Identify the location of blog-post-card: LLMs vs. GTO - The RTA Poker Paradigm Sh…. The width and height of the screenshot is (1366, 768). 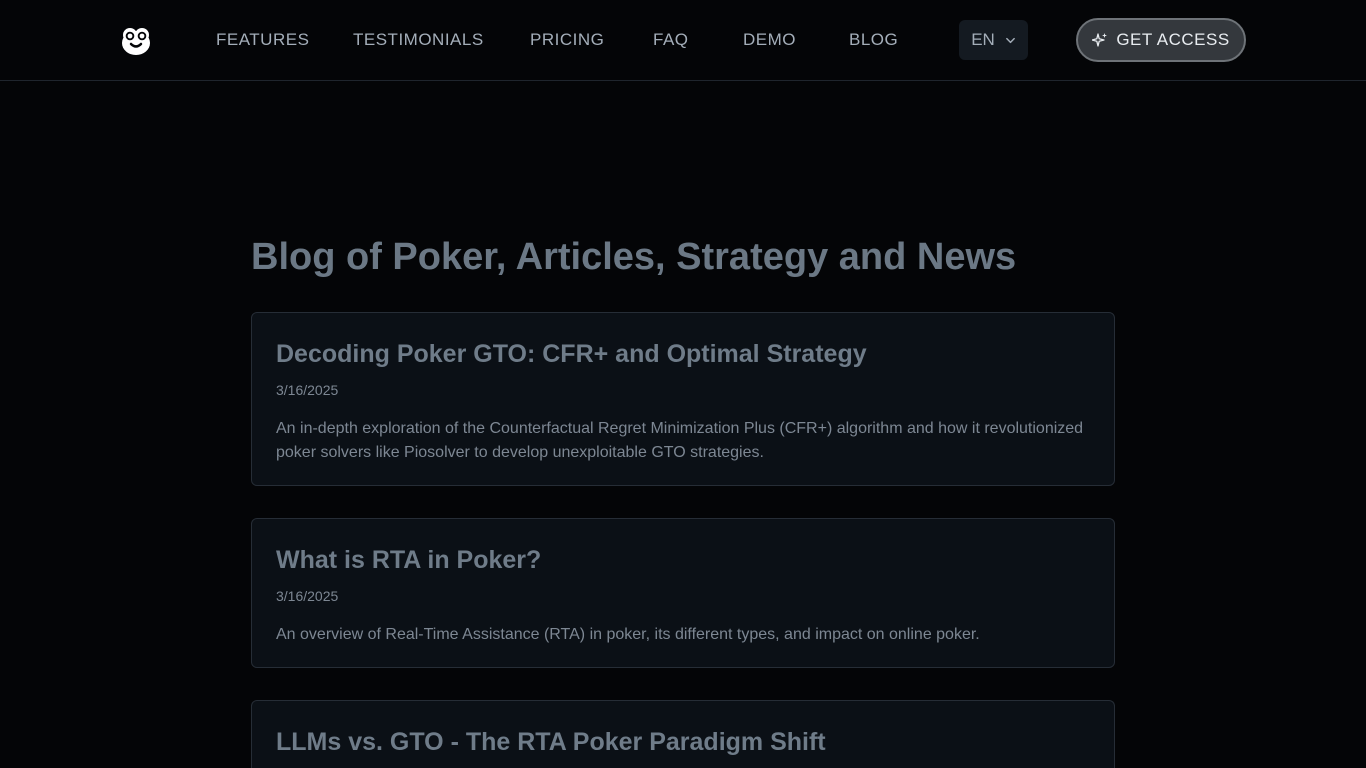
(683, 734).